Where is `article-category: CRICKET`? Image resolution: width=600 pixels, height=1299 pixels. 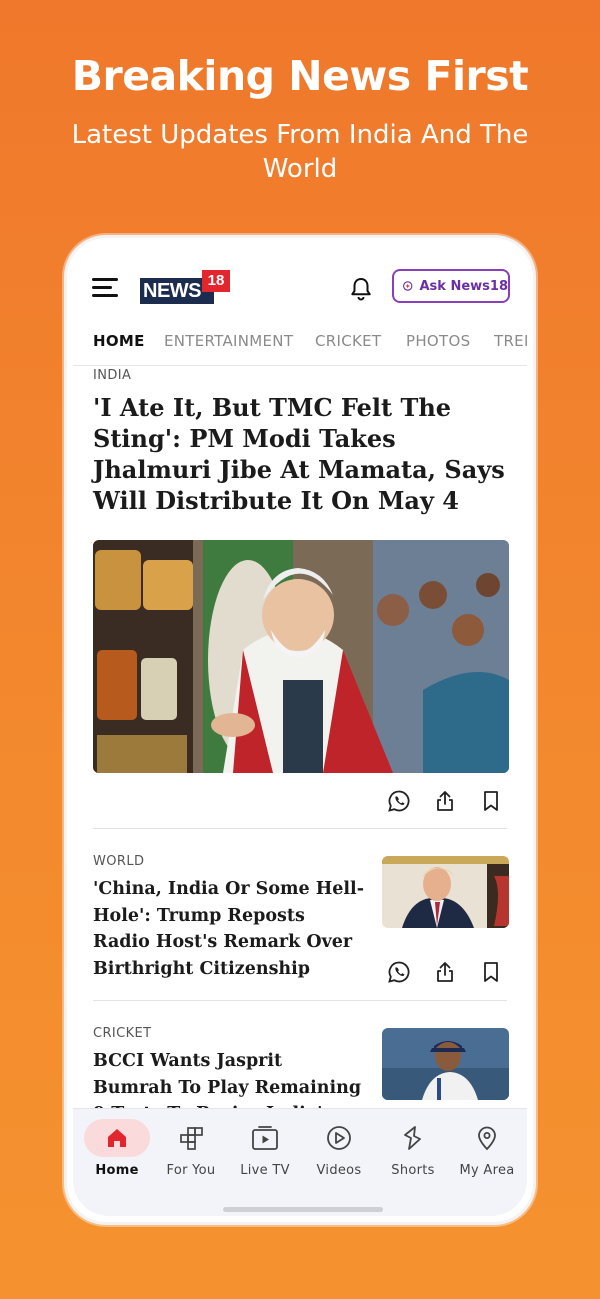 article-category: CRICKET is located at coordinates (122, 1033).